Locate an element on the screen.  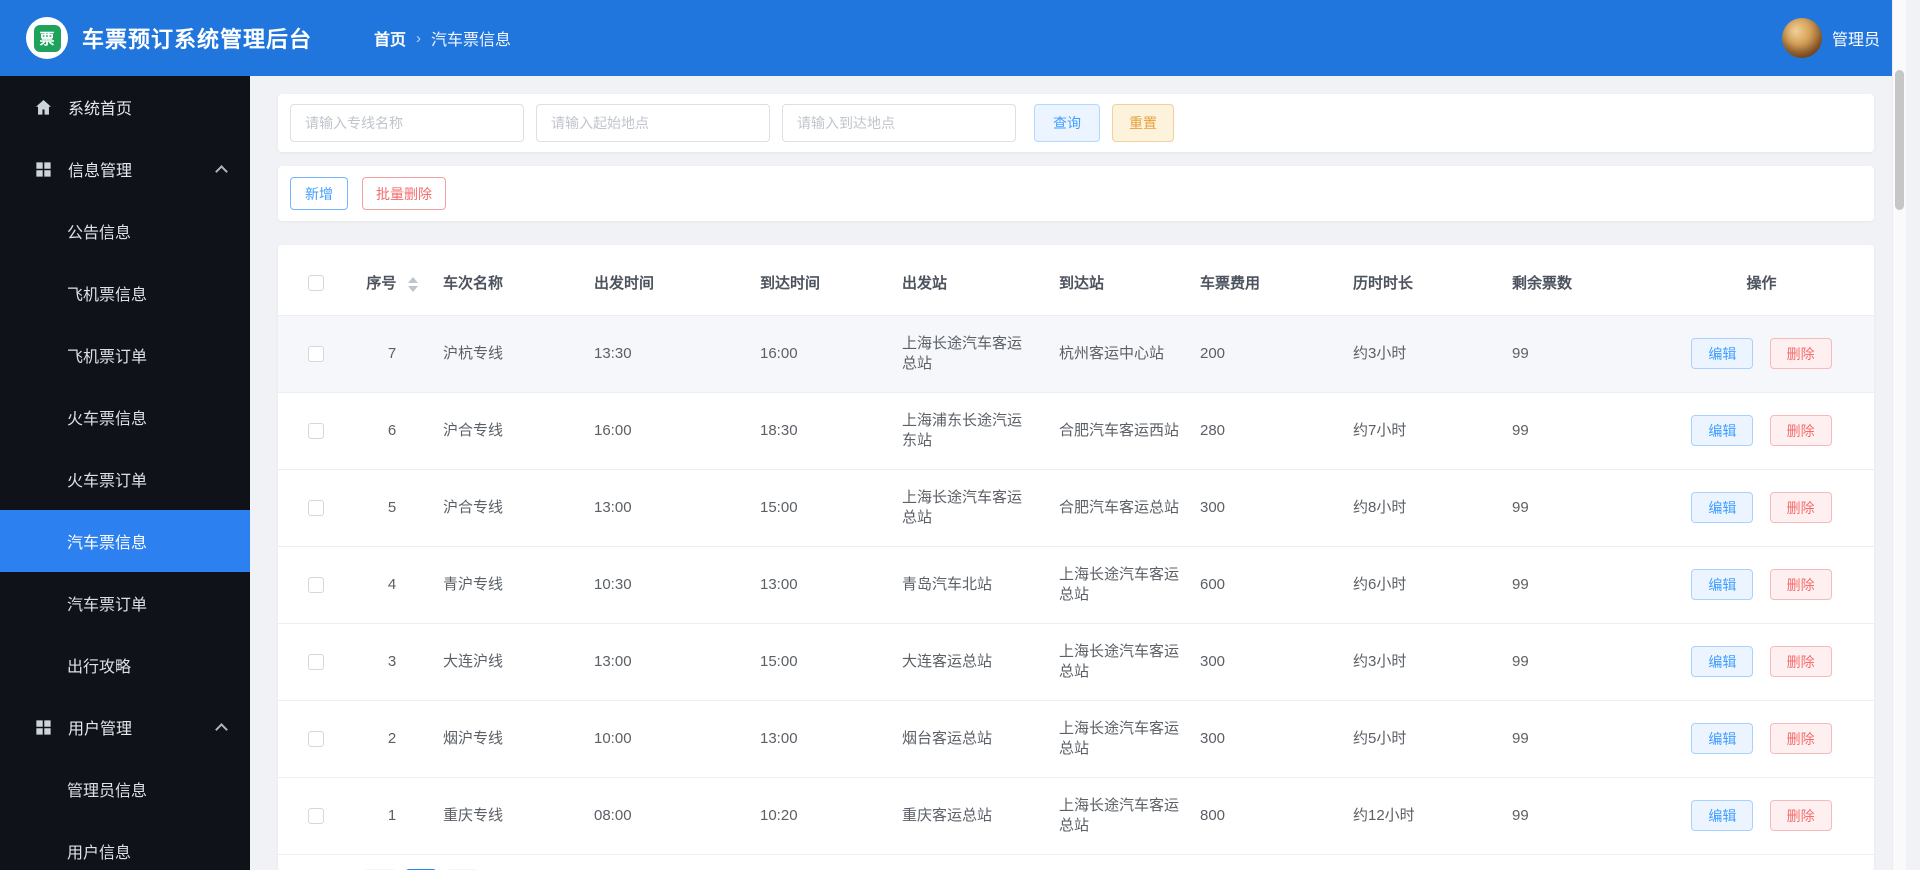
add-button: 新增 is located at coordinates (319, 193).